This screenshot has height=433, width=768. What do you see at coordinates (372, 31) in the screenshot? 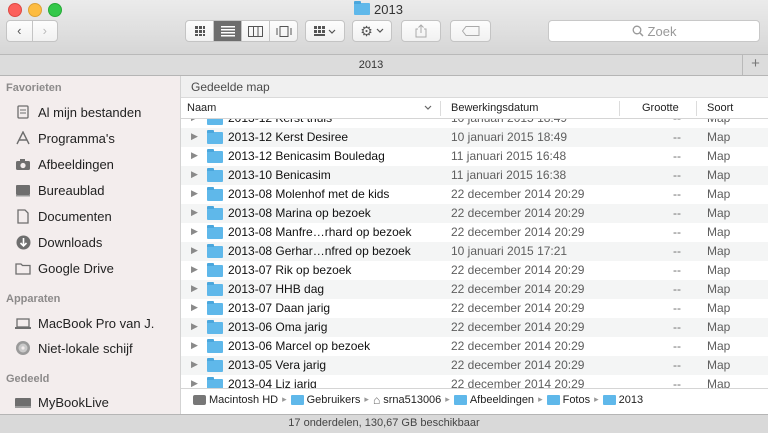
I see `action-button: ⚙` at bounding box center [372, 31].